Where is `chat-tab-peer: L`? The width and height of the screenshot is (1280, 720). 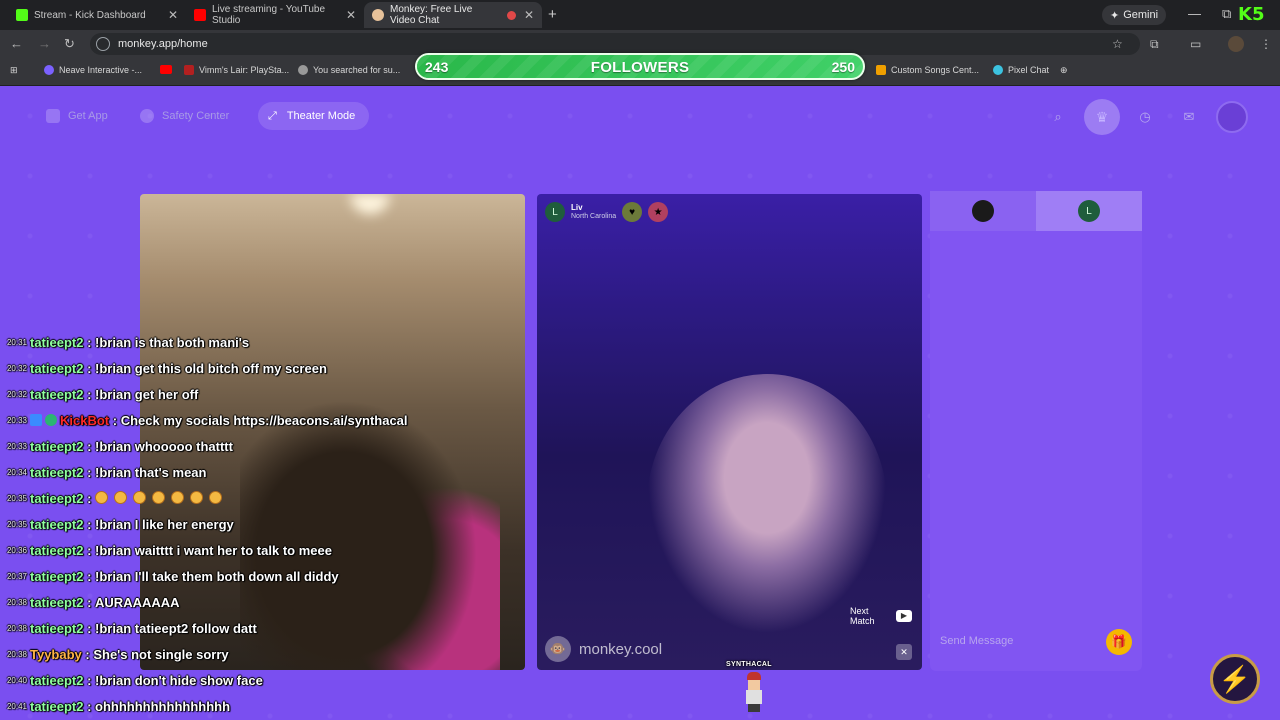
chat-tab-peer: L is located at coordinates (1089, 211).